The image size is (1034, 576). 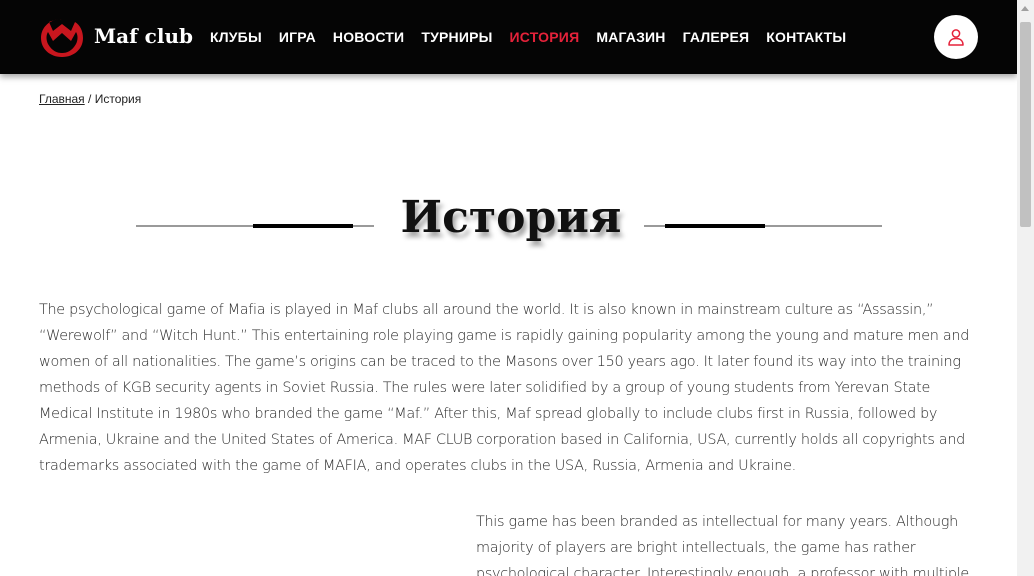 I want to click on nav-item-game: ИГРА, so click(x=297, y=37).